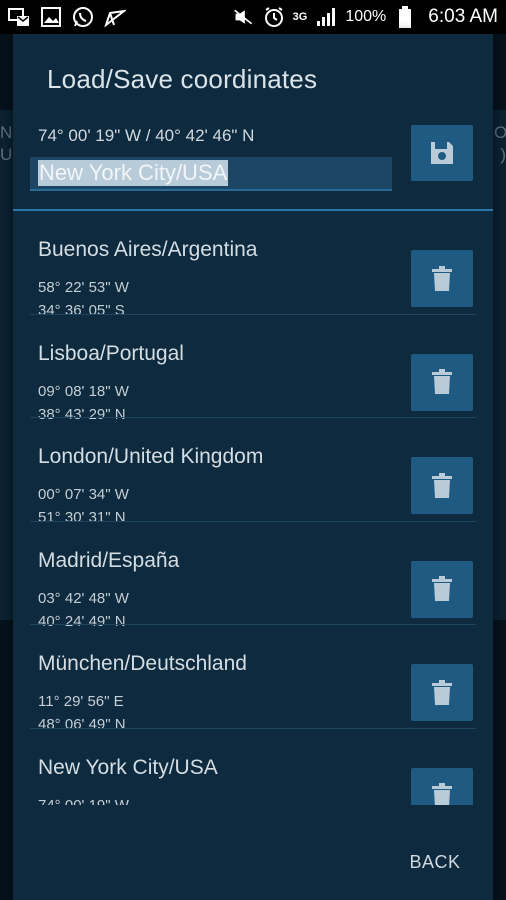  Describe the element at coordinates (83, 17) in the screenshot. I see `whatsapp-icon` at that location.